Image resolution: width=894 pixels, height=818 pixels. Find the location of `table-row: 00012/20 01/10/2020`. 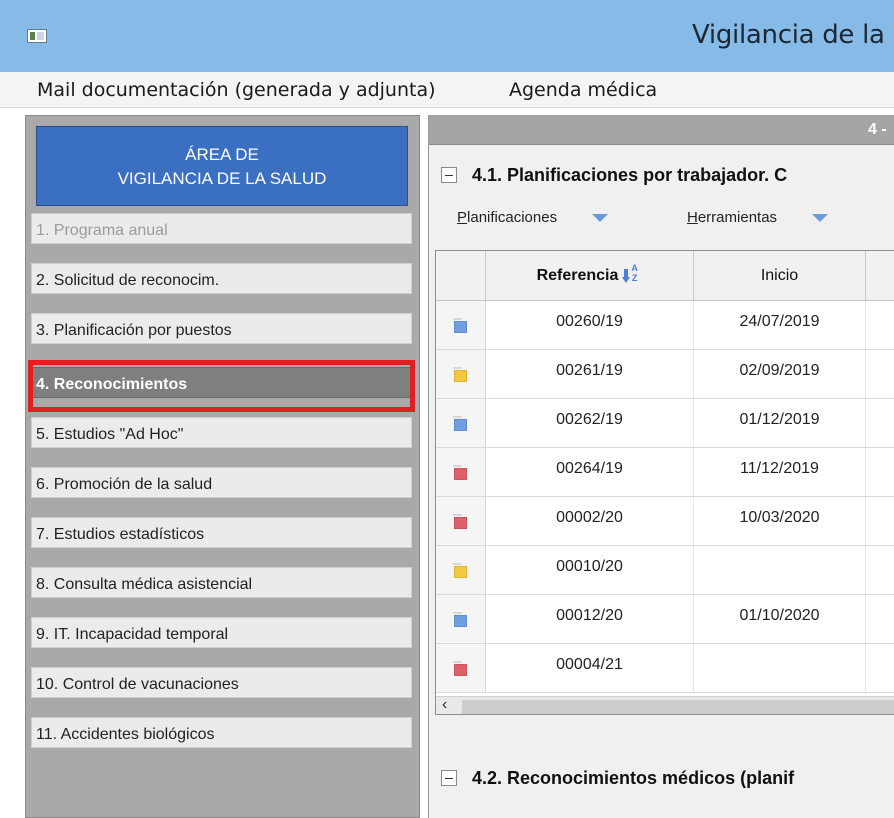

table-row: 00012/20 01/10/2020 is located at coordinates (665, 619).